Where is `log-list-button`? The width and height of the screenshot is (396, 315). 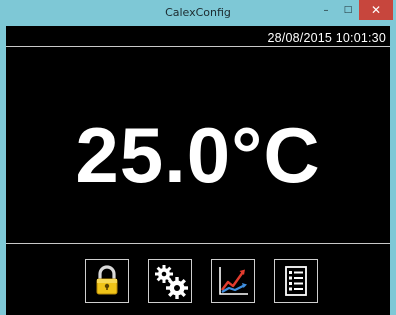 log-list-button is located at coordinates (296, 281).